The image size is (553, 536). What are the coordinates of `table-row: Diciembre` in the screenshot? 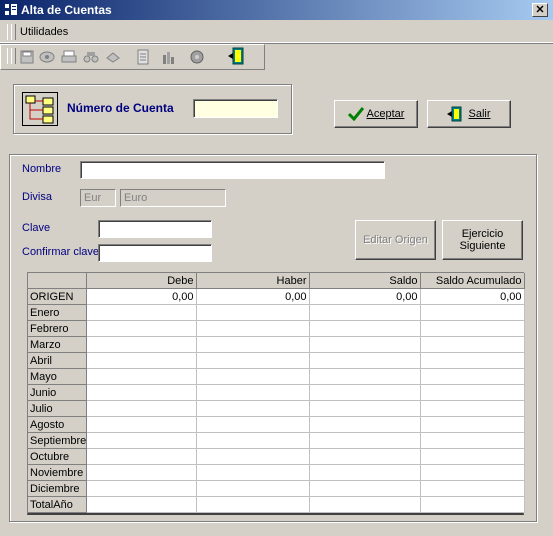 It's located at (276, 488).